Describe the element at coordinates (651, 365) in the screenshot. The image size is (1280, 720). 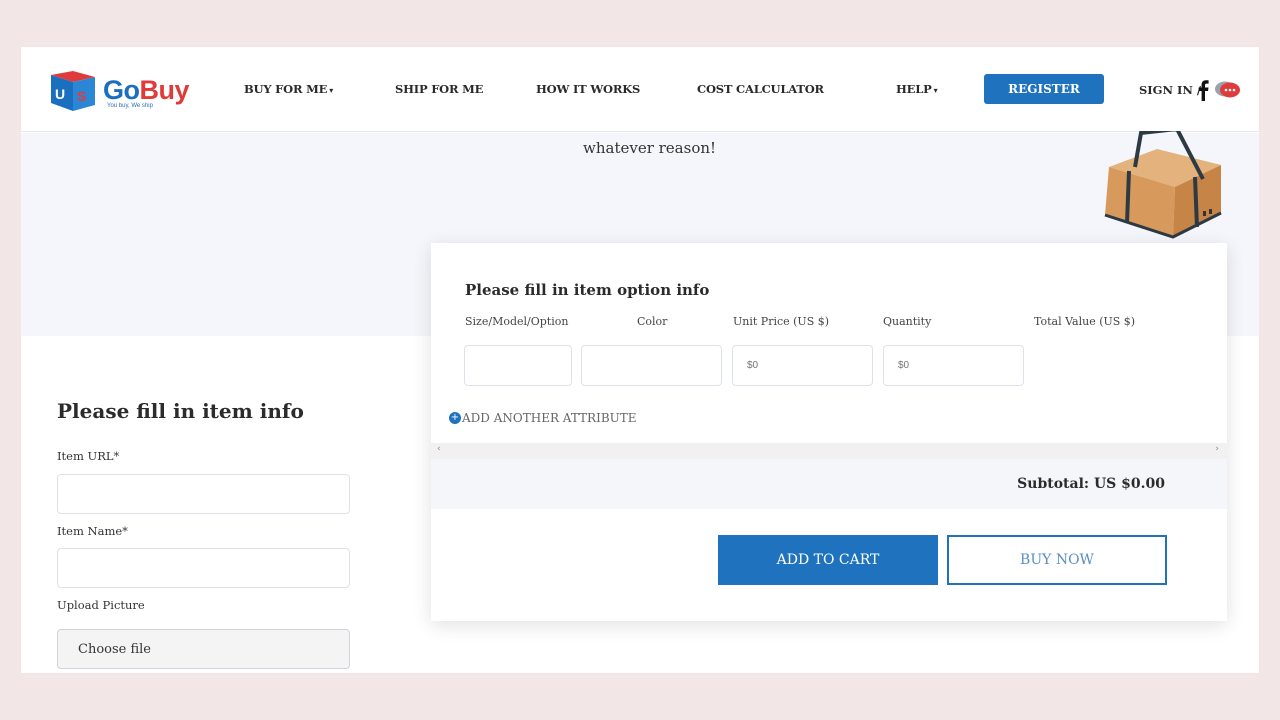
I see `color-input` at that location.